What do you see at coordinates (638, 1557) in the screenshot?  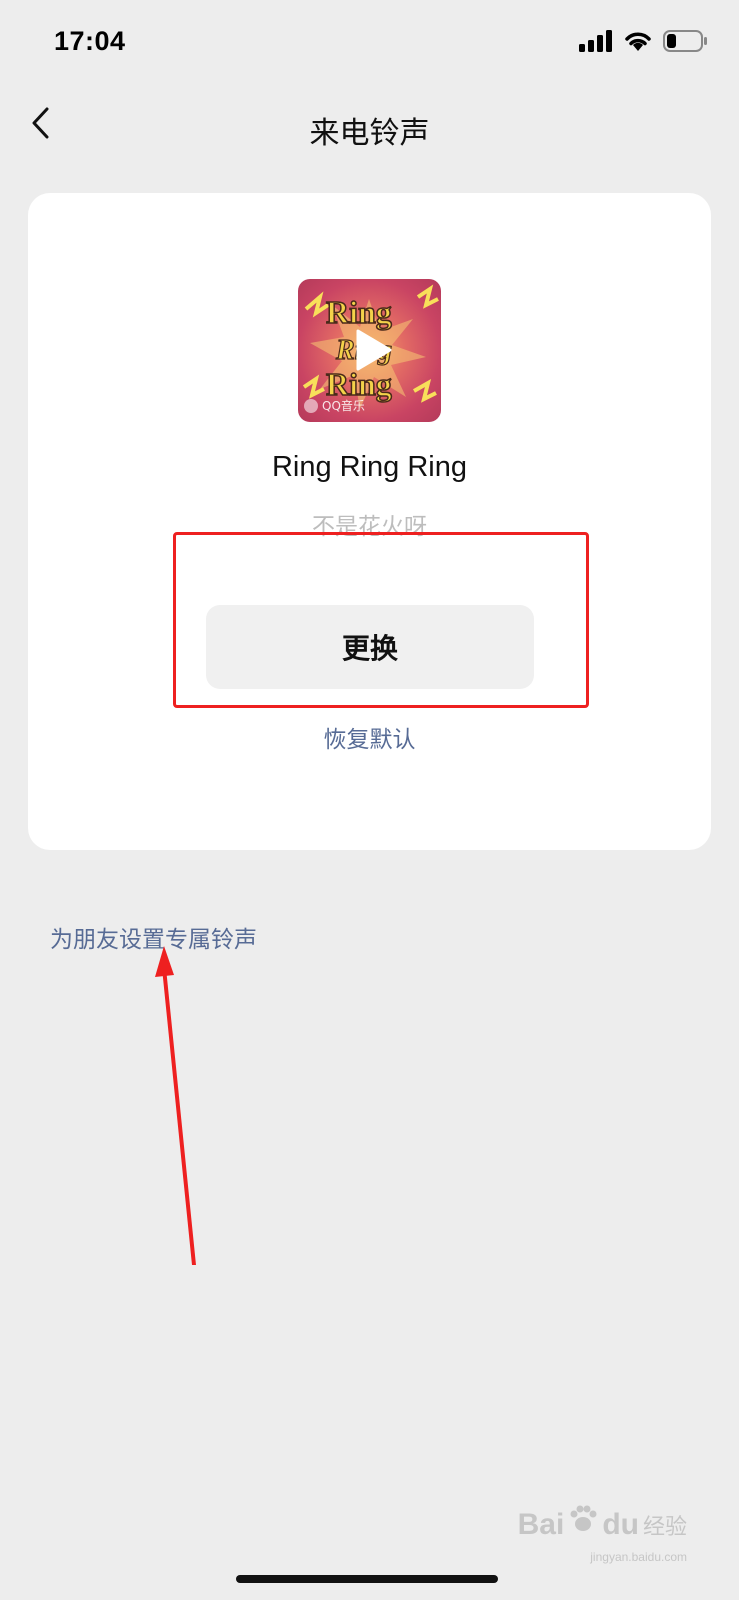 I see `watermark-url: jingyan.baidu.com` at bounding box center [638, 1557].